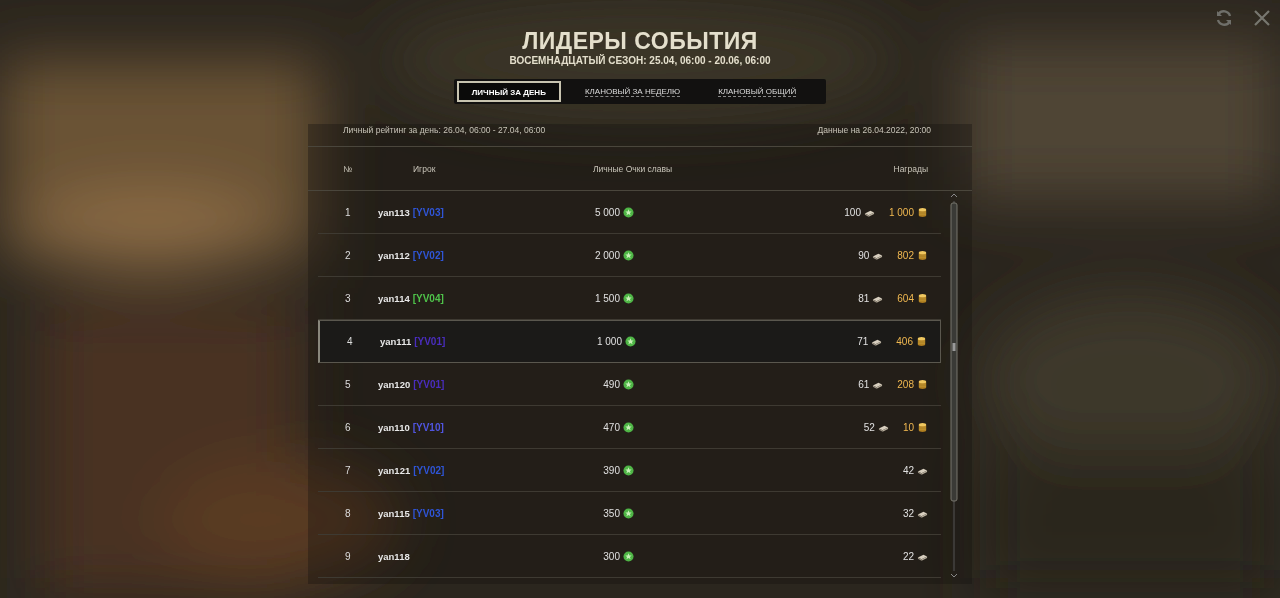  What do you see at coordinates (348, 427) in the screenshot?
I see `rank-cell-text: 6` at bounding box center [348, 427].